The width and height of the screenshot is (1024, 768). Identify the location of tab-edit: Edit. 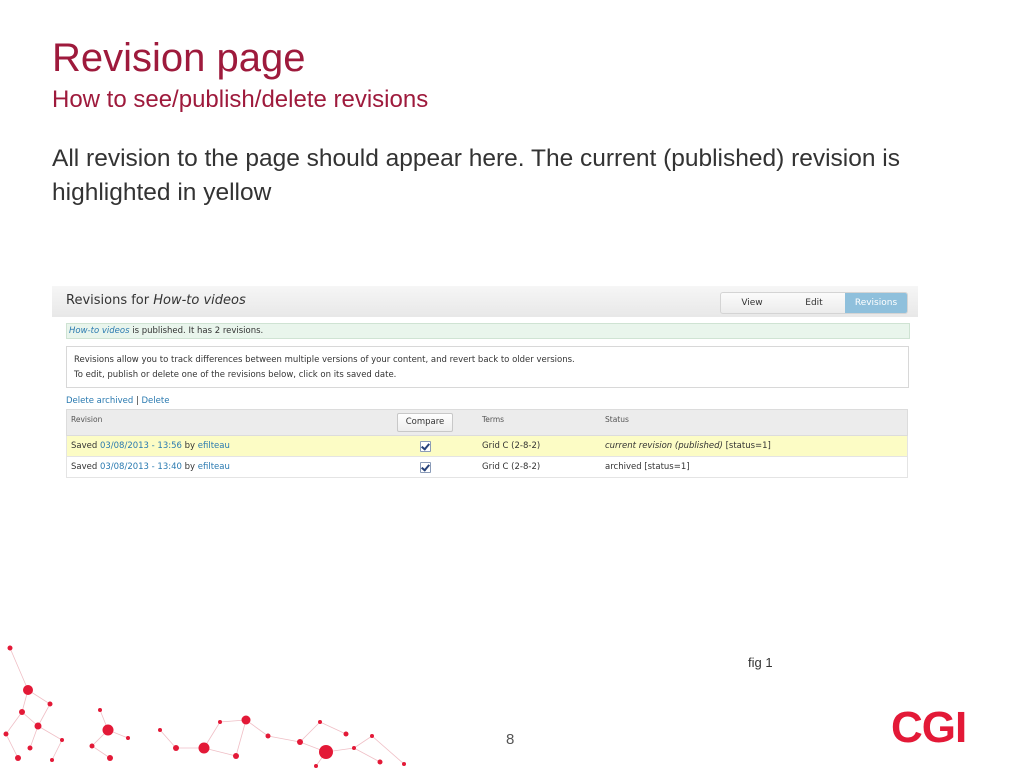
(814, 303).